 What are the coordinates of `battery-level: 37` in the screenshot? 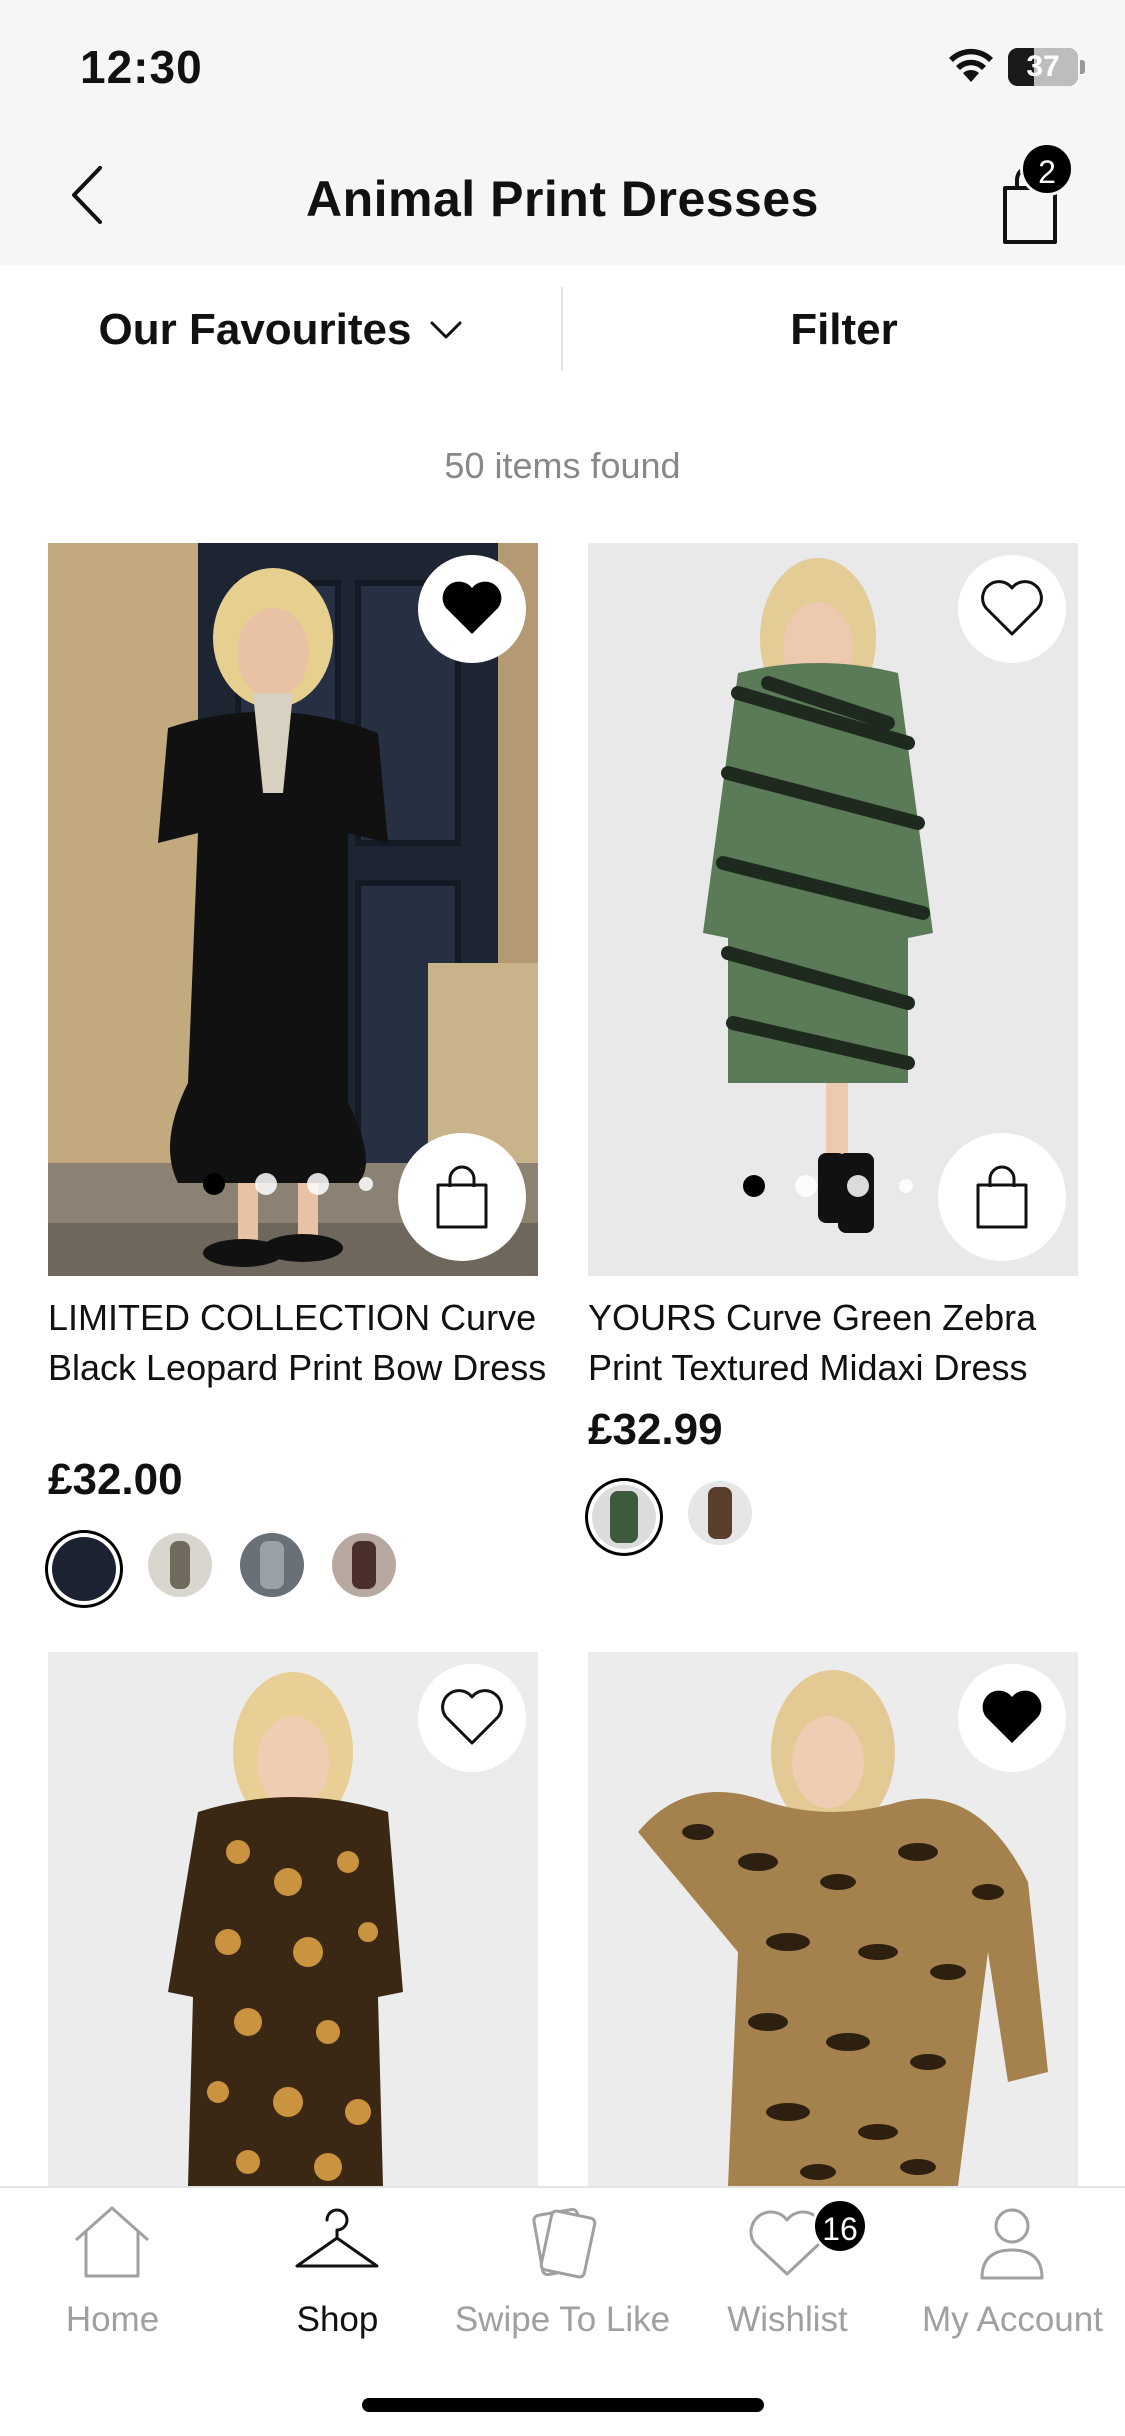 It's located at (1043, 66).